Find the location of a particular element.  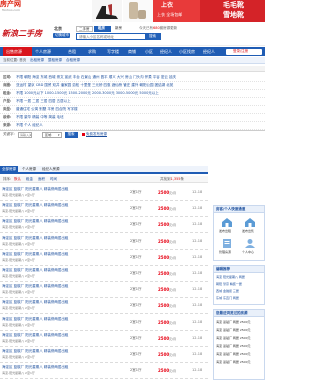

shoe-ad-image is located at coordinates (107, 11).